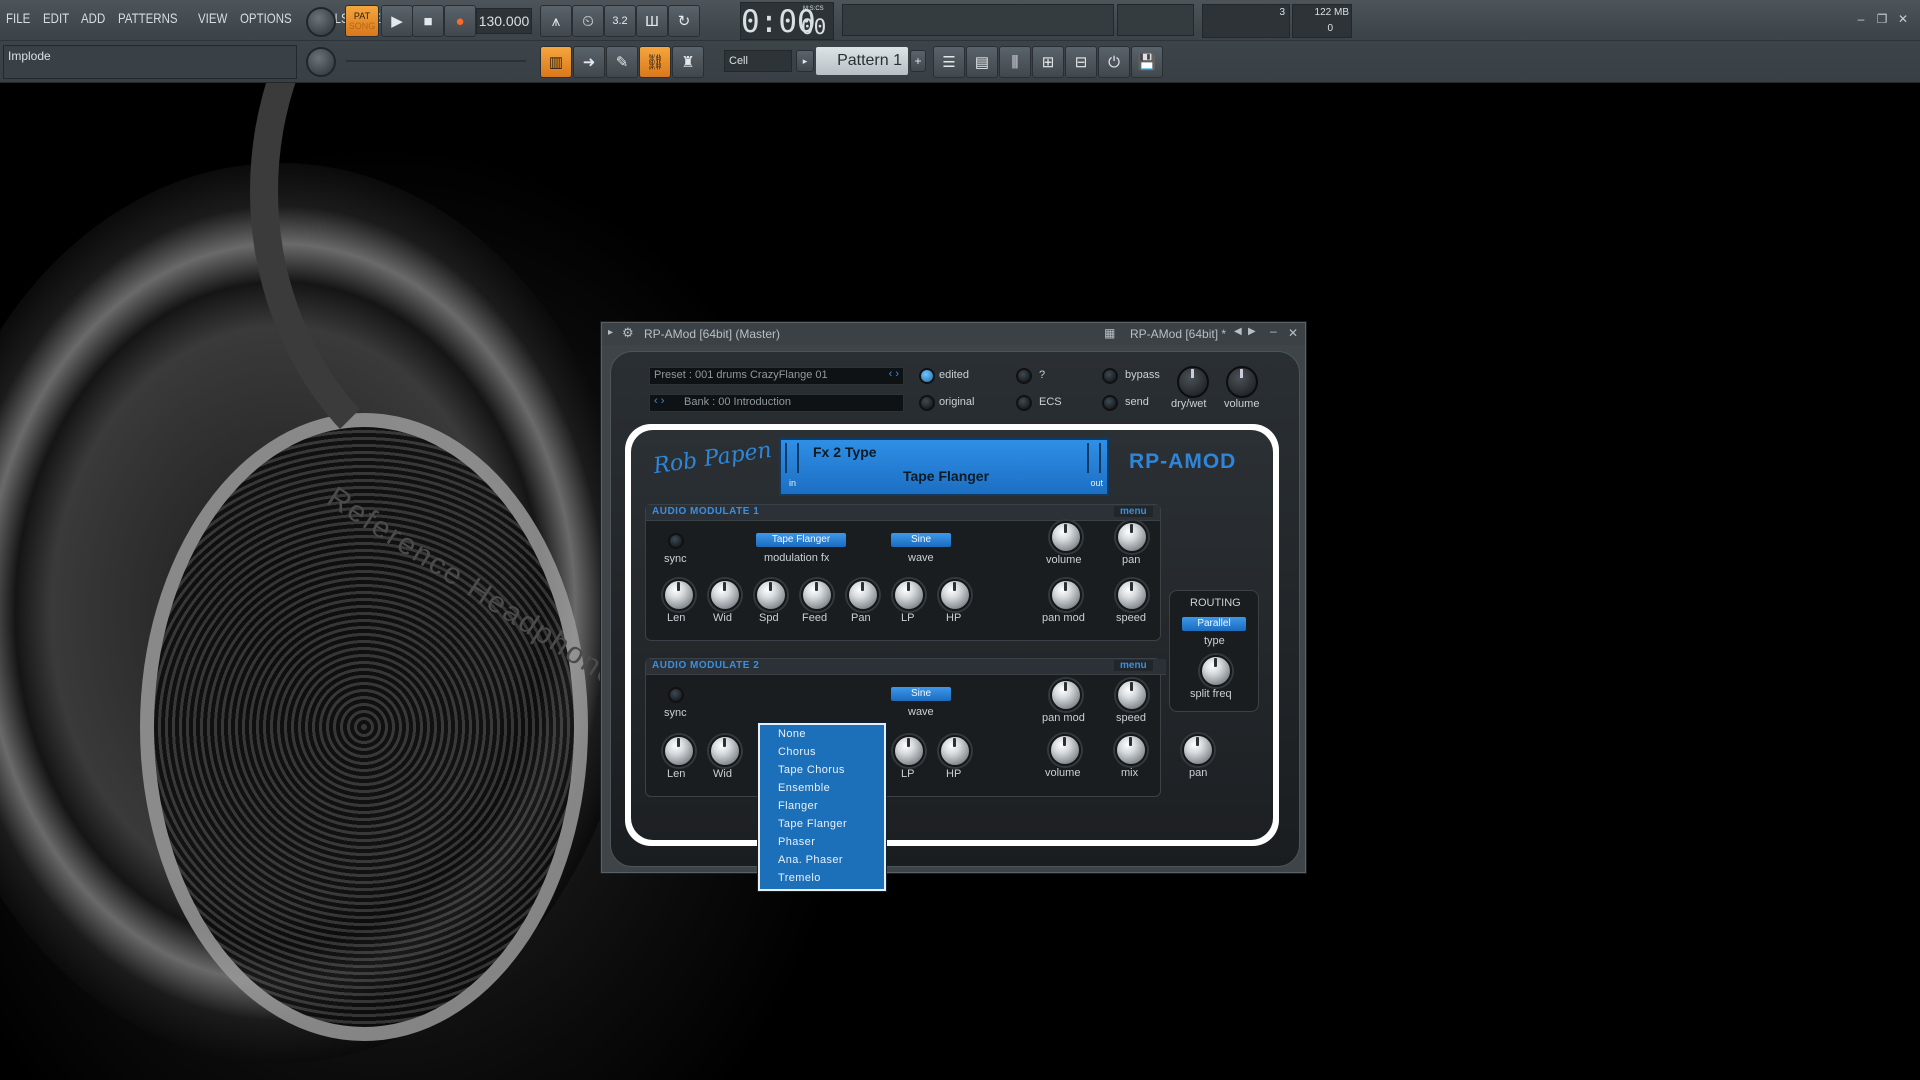 The width and height of the screenshot is (1920, 1080). Describe the element at coordinates (148, 18) in the screenshot. I see `menu-patterns: PATTERNS` at that location.